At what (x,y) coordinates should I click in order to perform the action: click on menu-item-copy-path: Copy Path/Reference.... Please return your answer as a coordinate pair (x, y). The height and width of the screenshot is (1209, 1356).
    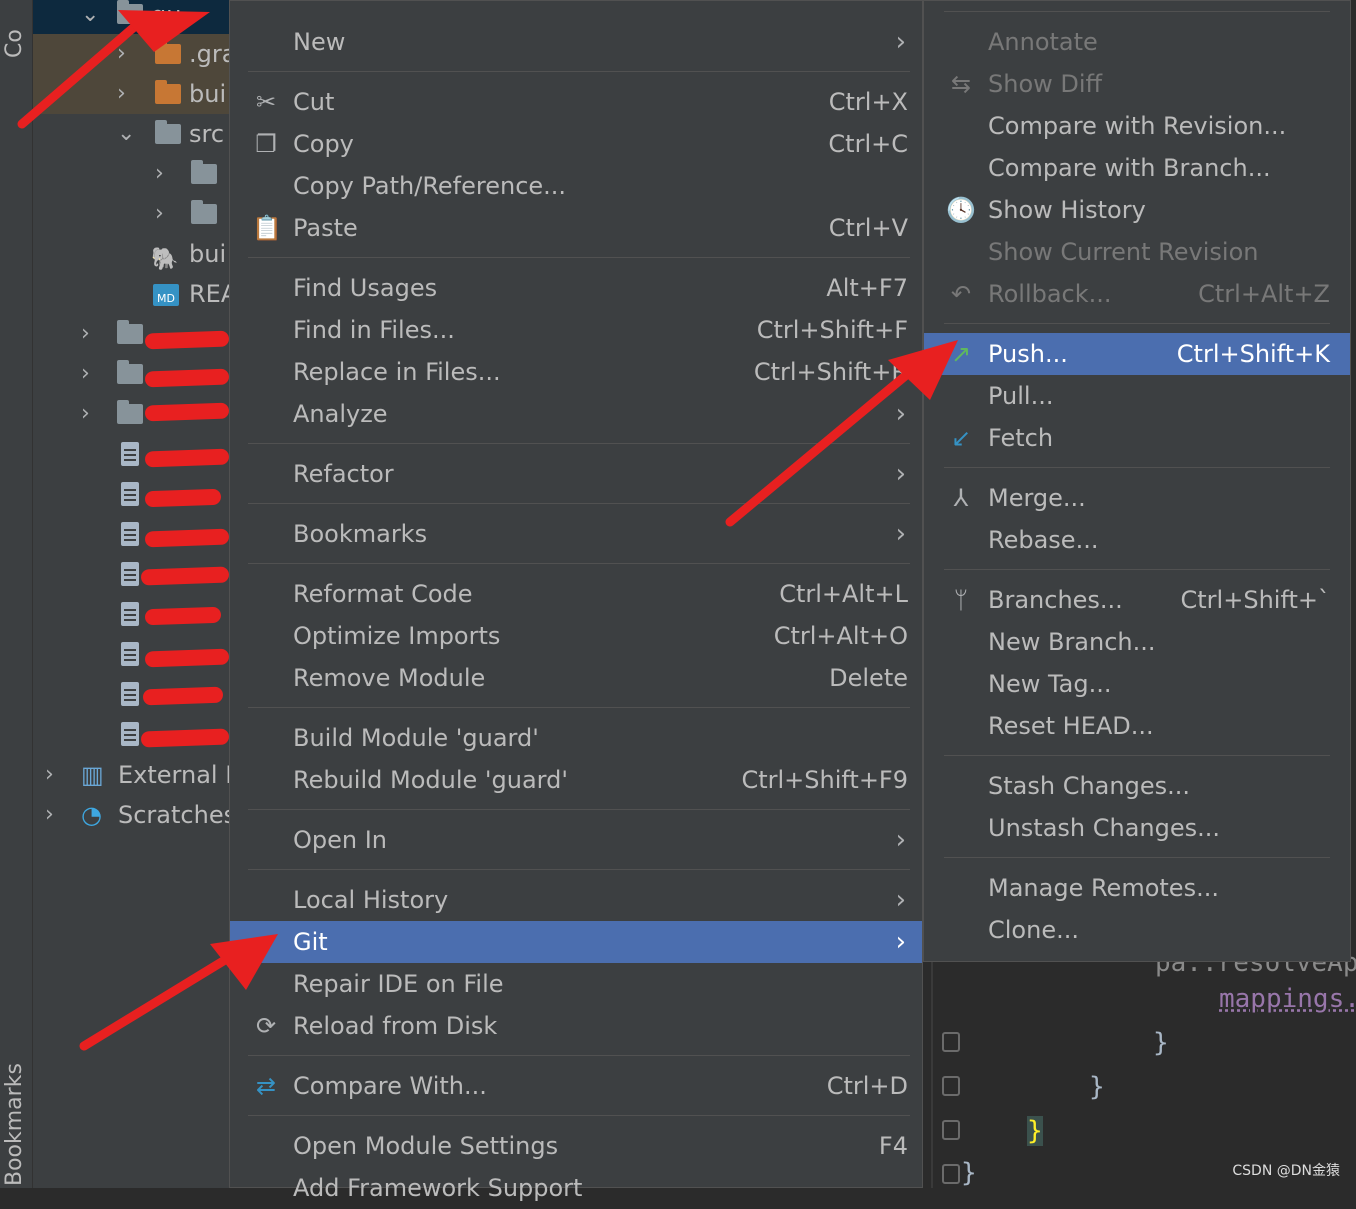
    Looking at the image, I should click on (576, 186).